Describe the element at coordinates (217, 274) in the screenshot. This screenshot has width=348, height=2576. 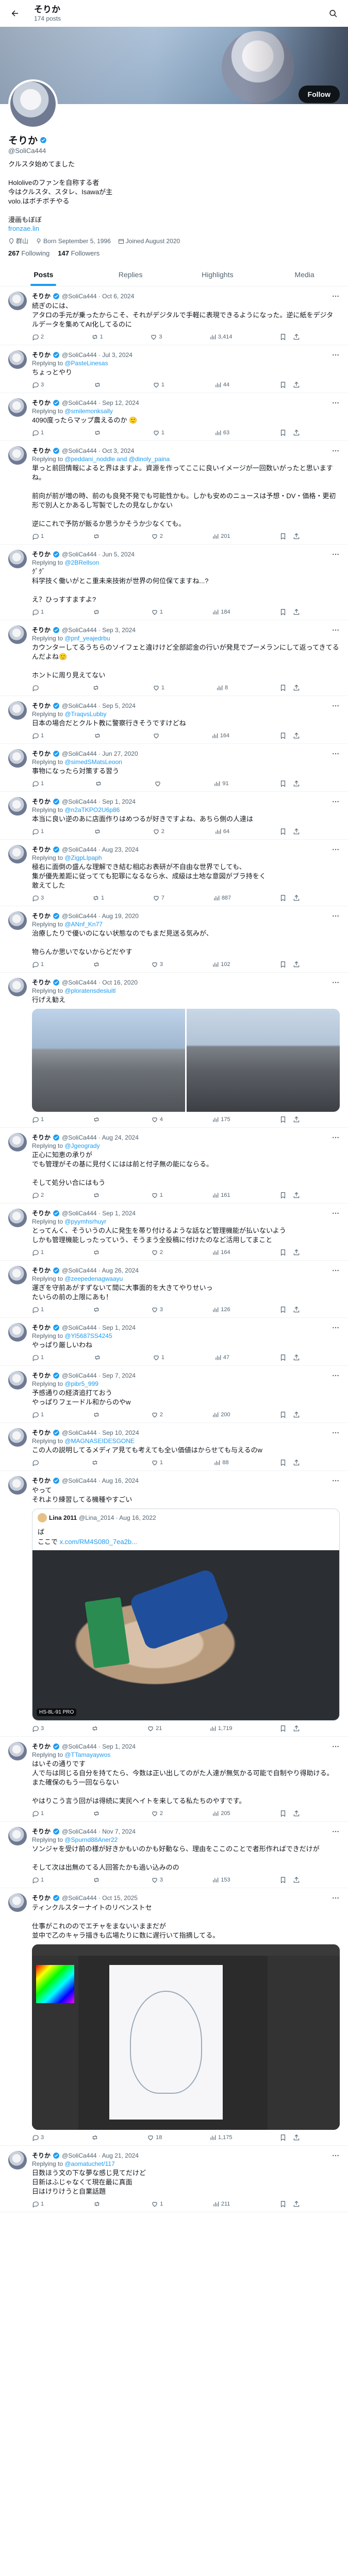
I see `tab-highlights: Highlights` at that location.